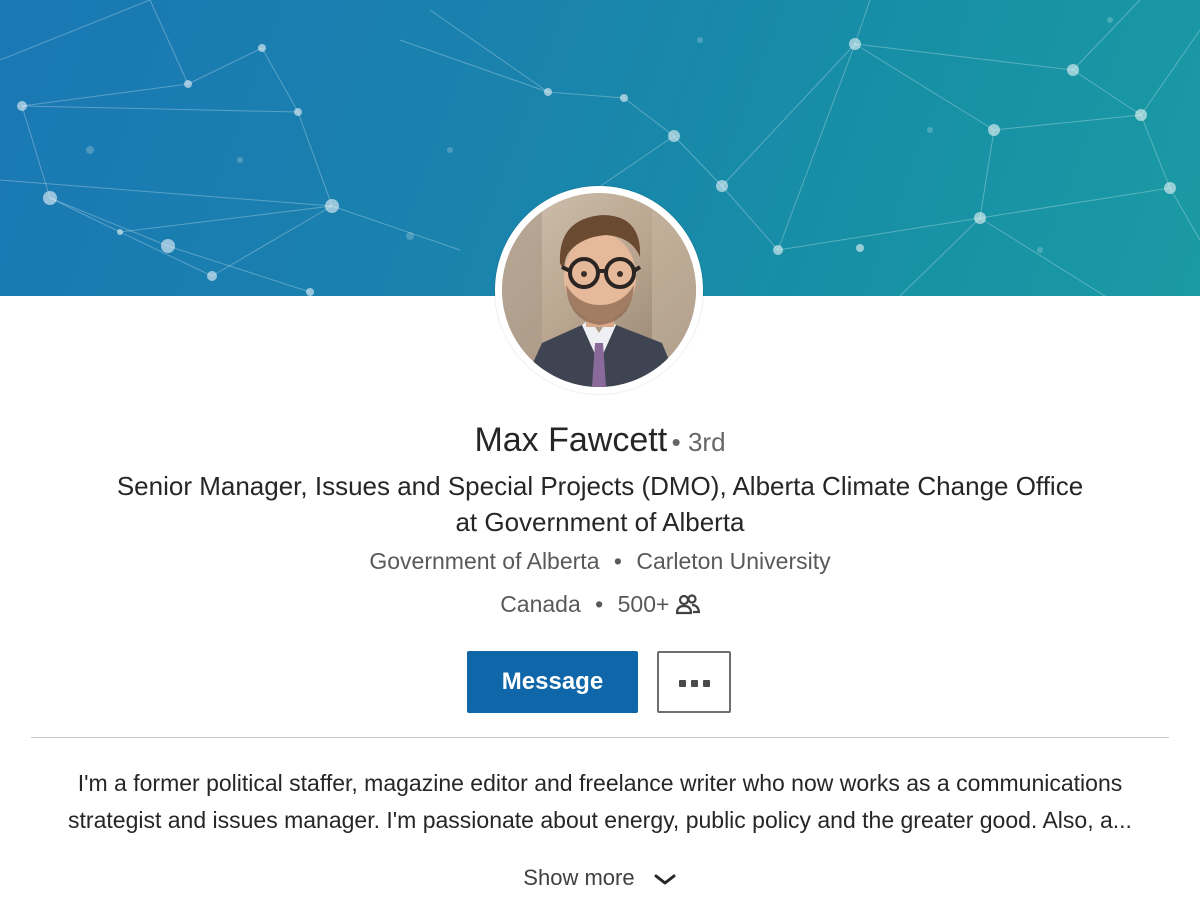 The width and height of the screenshot is (1200, 922). I want to click on headline-line-2: at Government of Alberta, so click(600, 522).